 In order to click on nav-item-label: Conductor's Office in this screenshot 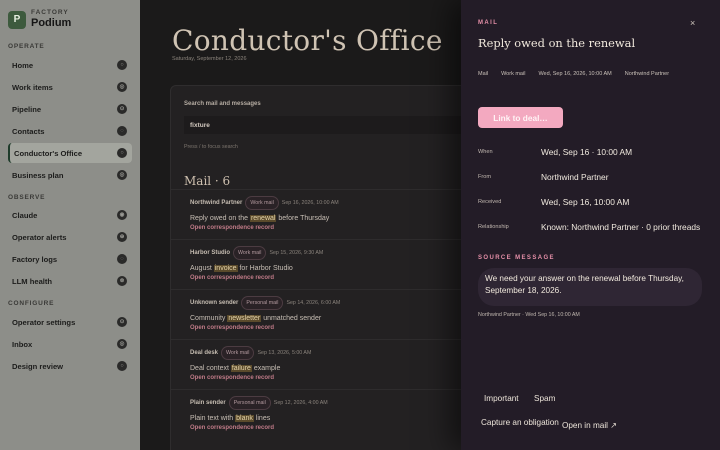, I will do `click(48, 153)`.